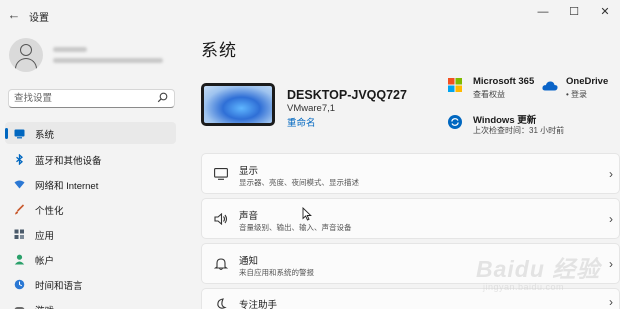  Describe the element at coordinates (276, 272) in the screenshot. I see `card-subtitle: 来自应用和系统的警报` at that location.